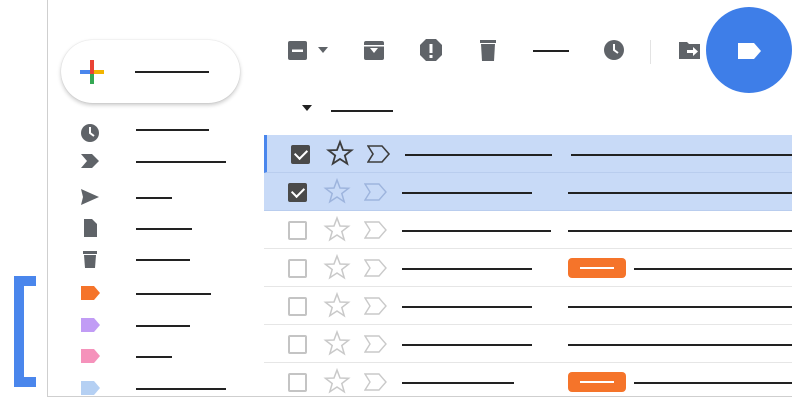 This screenshot has width=792, height=397. What do you see at coordinates (551, 51) in the screenshot?
I see `toolbar-divider-line` at bounding box center [551, 51].